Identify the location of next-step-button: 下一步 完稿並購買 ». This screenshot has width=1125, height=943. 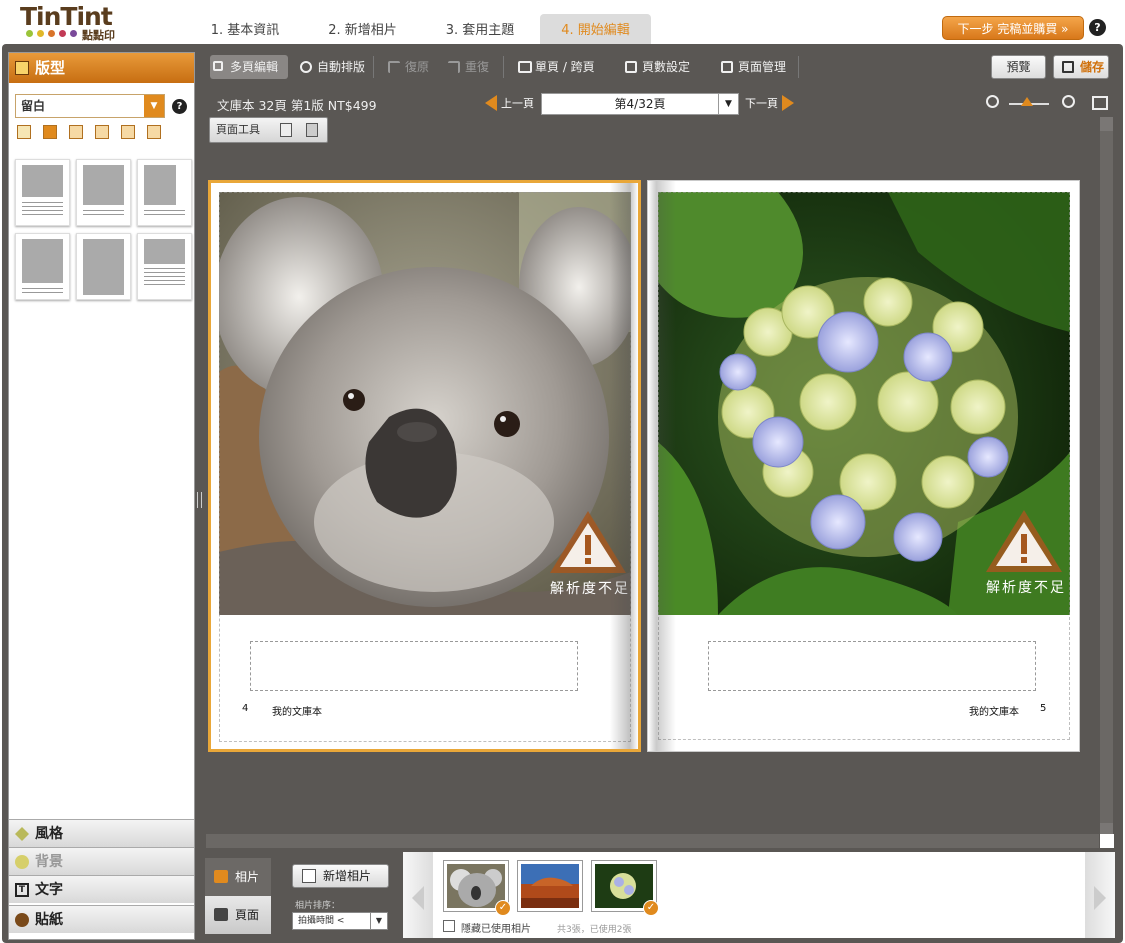
(1013, 28).